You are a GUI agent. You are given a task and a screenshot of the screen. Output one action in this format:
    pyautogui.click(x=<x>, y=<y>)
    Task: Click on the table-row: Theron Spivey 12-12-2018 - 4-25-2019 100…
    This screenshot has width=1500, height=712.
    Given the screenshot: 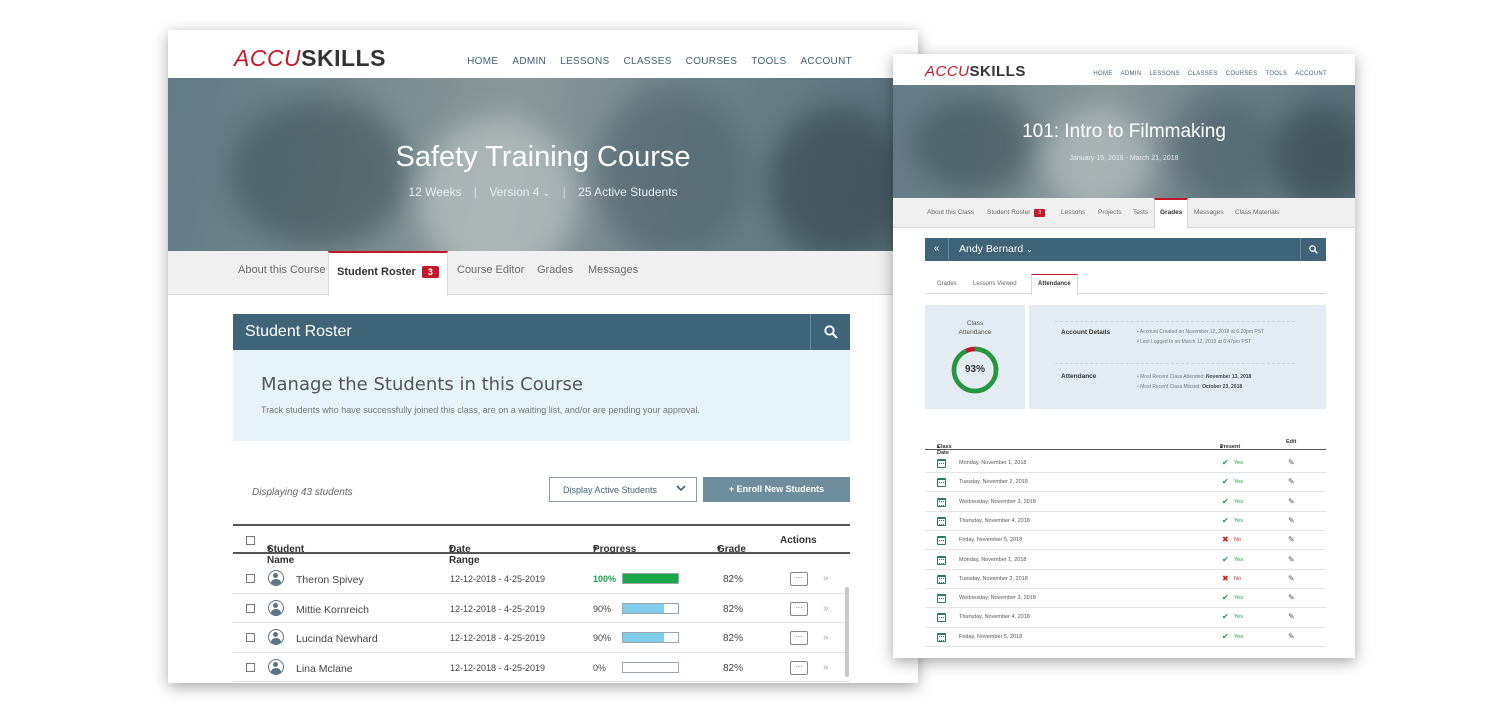 What is the action you would take?
    pyautogui.click(x=541, y=579)
    